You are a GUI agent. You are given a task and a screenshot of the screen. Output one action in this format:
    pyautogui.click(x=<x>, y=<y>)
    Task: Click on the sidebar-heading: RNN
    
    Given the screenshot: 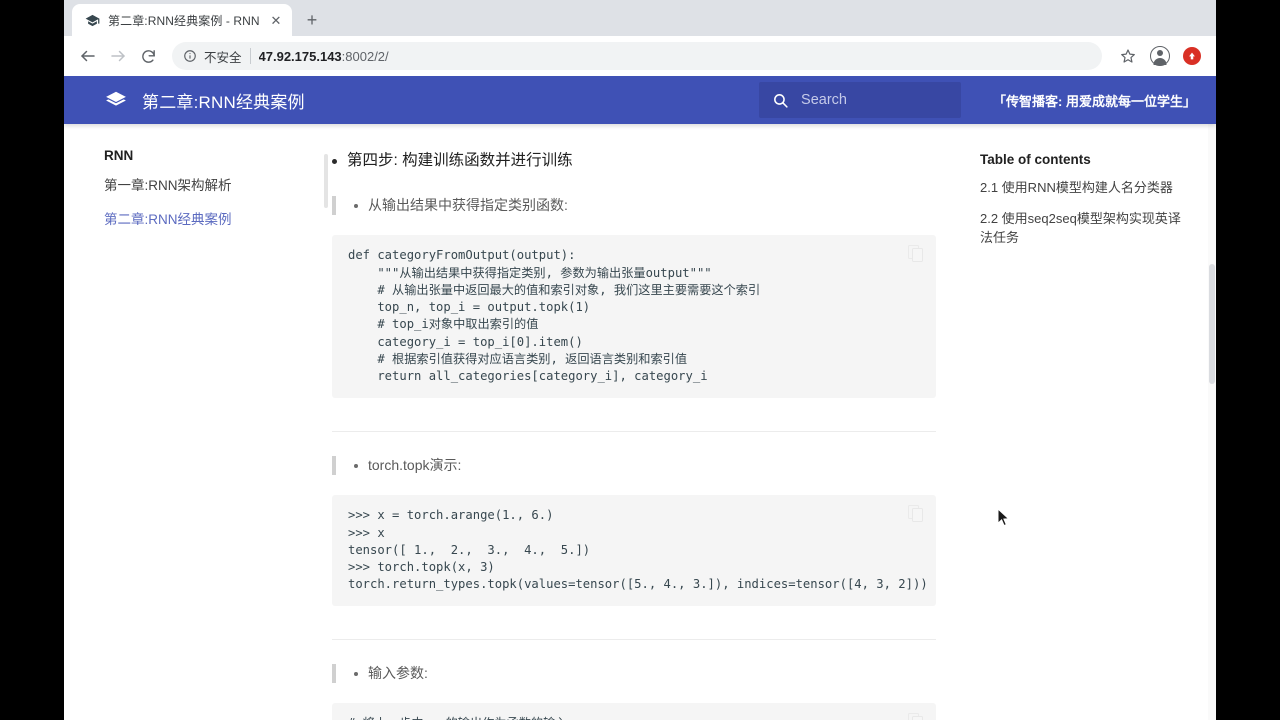 What is the action you would take?
    pyautogui.click(x=119, y=155)
    